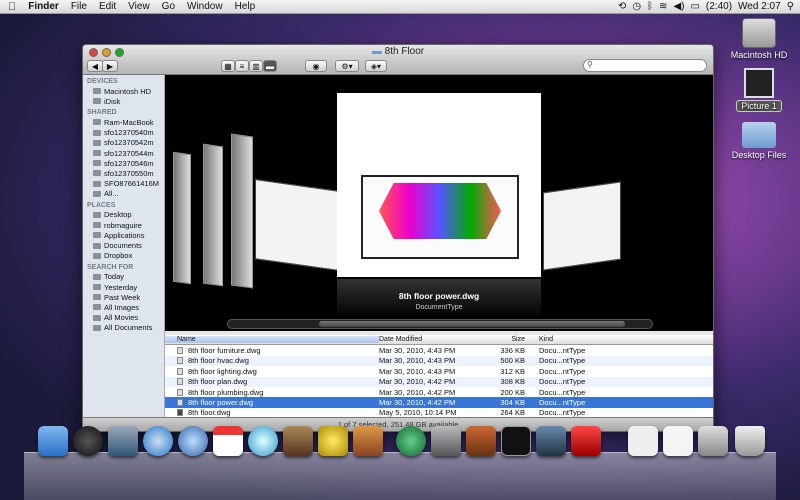  What do you see at coordinates (333, 441) in the screenshot?
I see `imovie-icon` at bounding box center [333, 441].